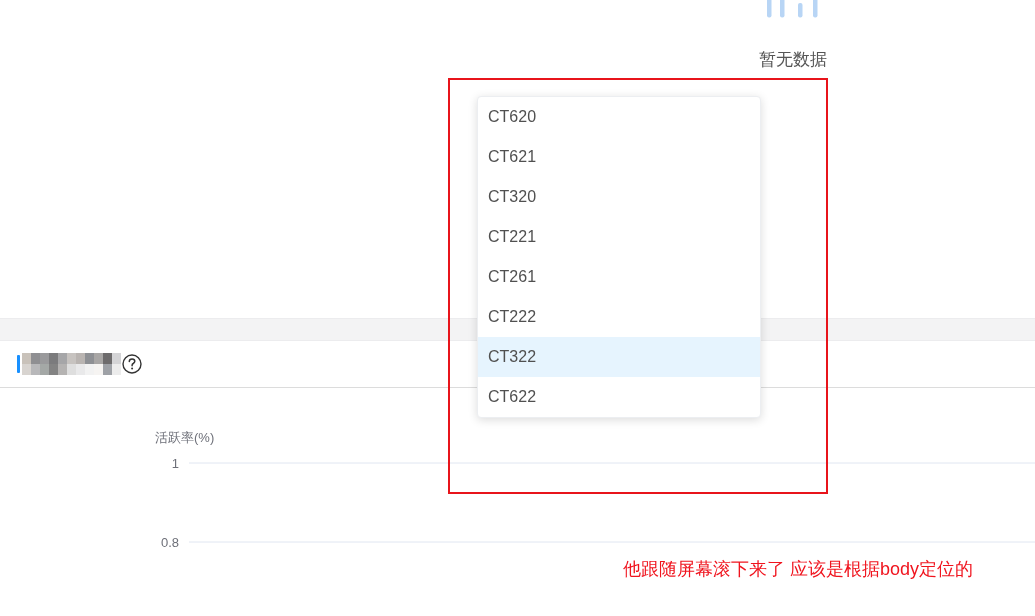 The height and width of the screenshot is (616, 1035). Describe the element at coordinates (185, 437) in the screenshot. I see `y-axis-title: 活跃率(%)` at that location.